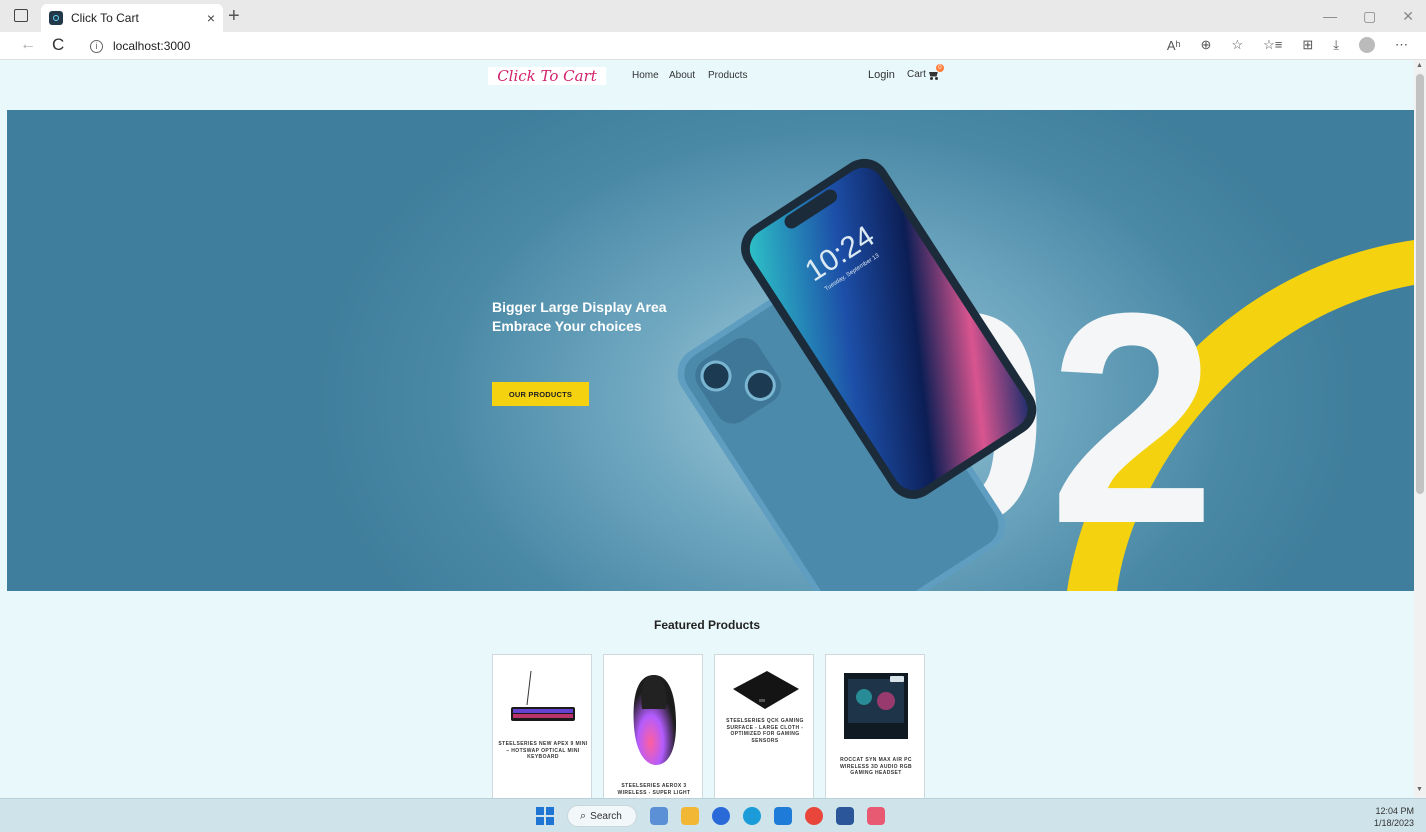 Image resolution: width=1426 pixels, height=832 pixels. Describe the element at coordinates (234, 16) in the screenshot. I see `new-tab-icon: +` at that location.